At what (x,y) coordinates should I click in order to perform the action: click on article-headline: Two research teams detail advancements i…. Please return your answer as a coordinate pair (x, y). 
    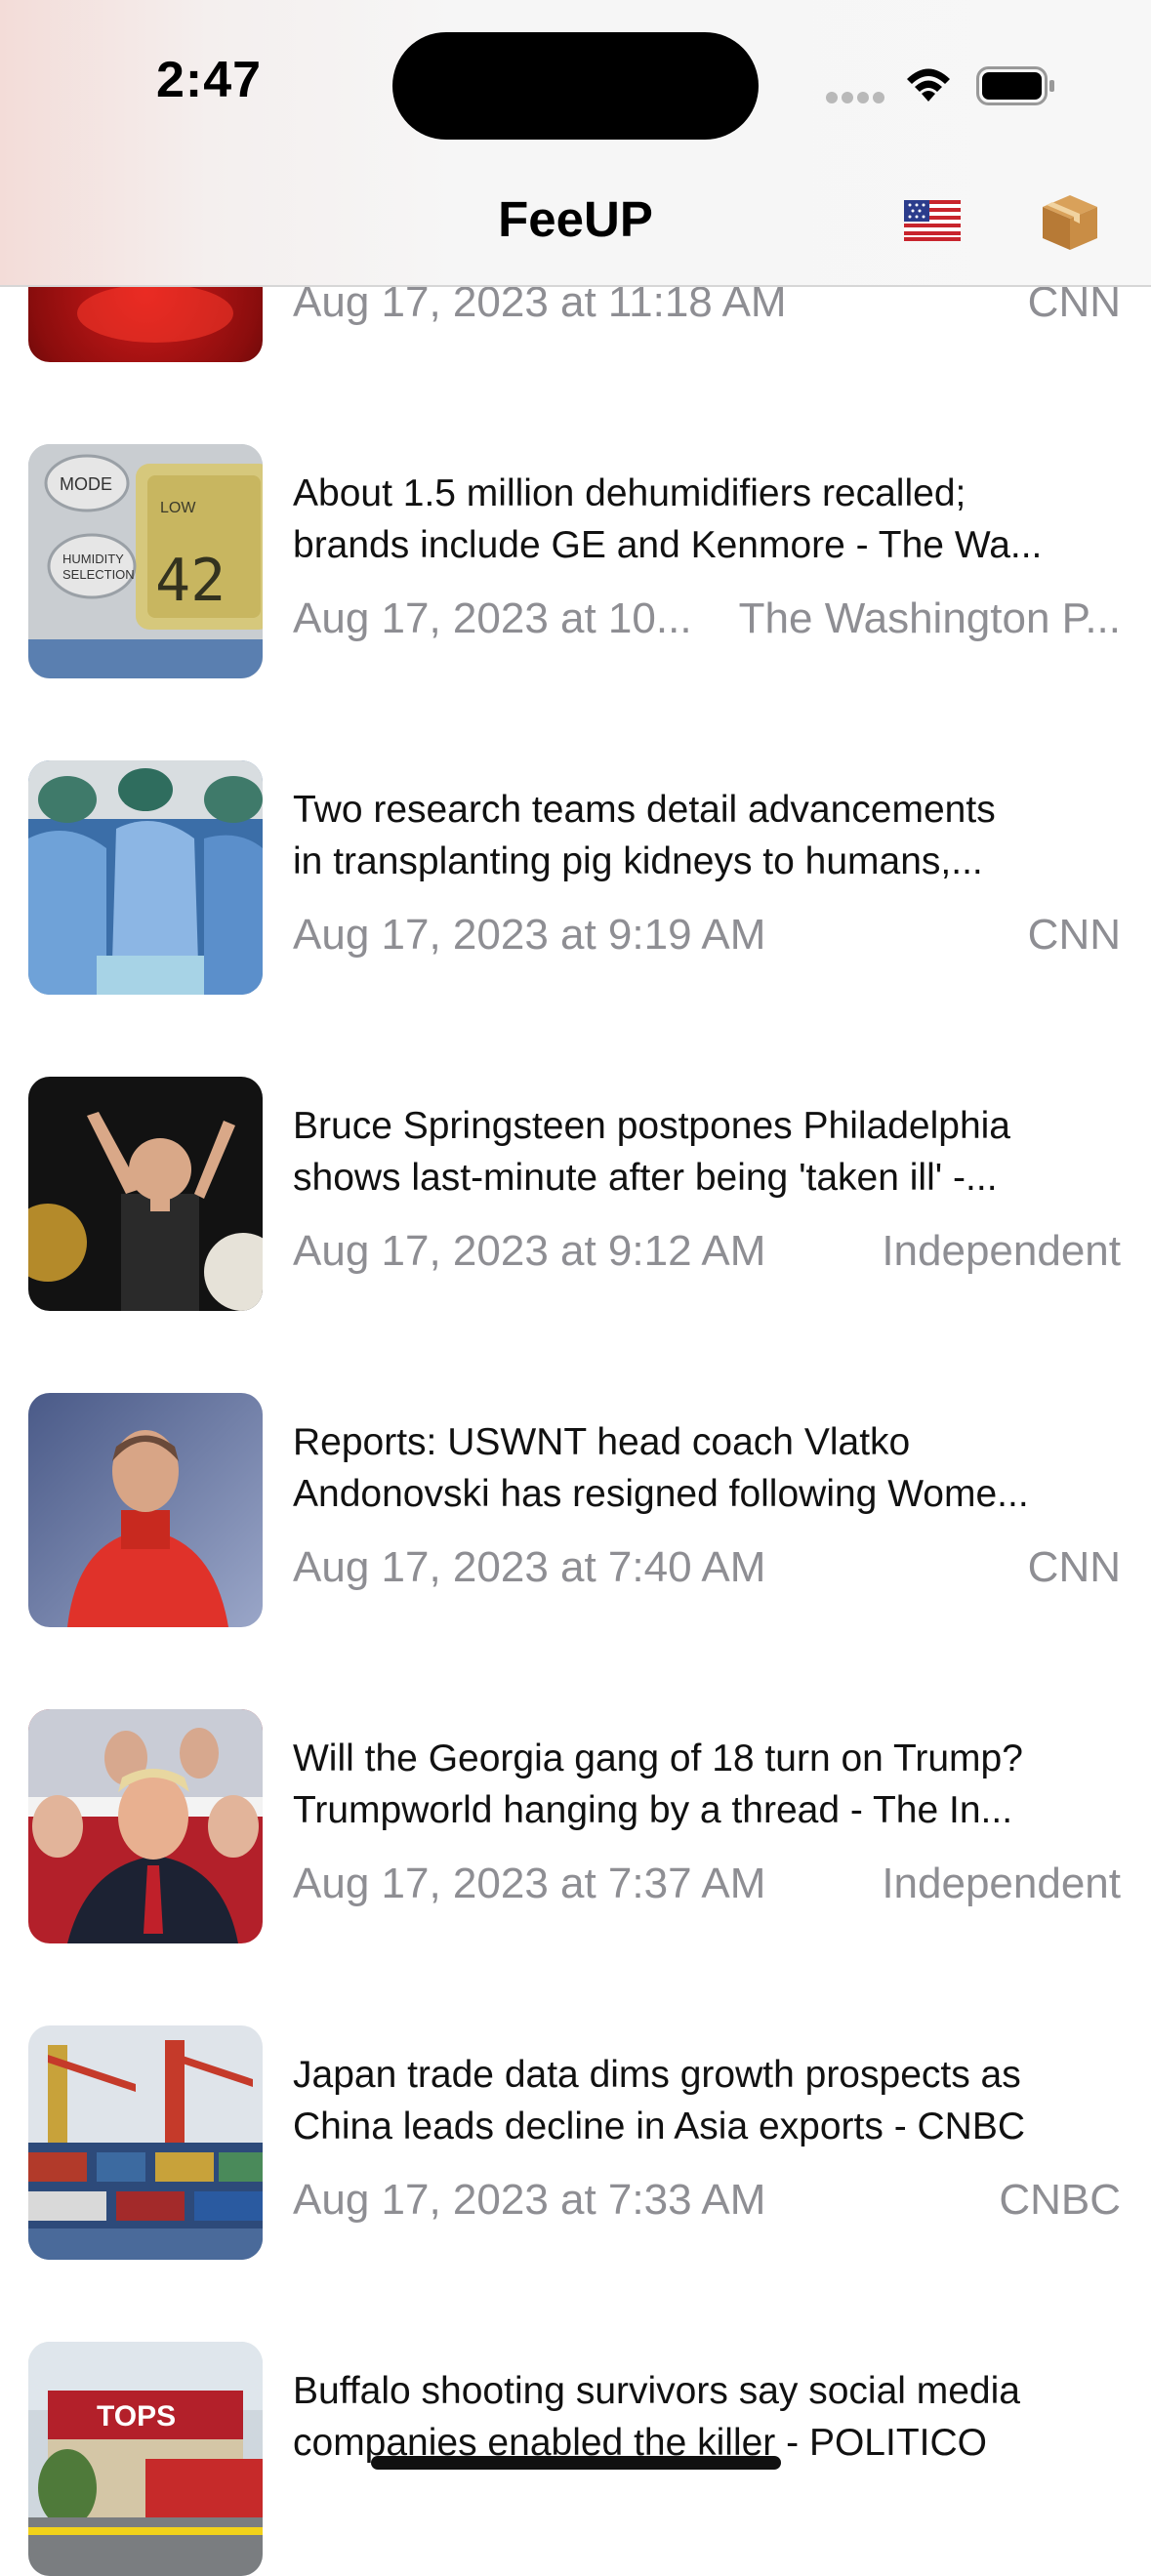
    Looking at the image, I should click on (644, 835).